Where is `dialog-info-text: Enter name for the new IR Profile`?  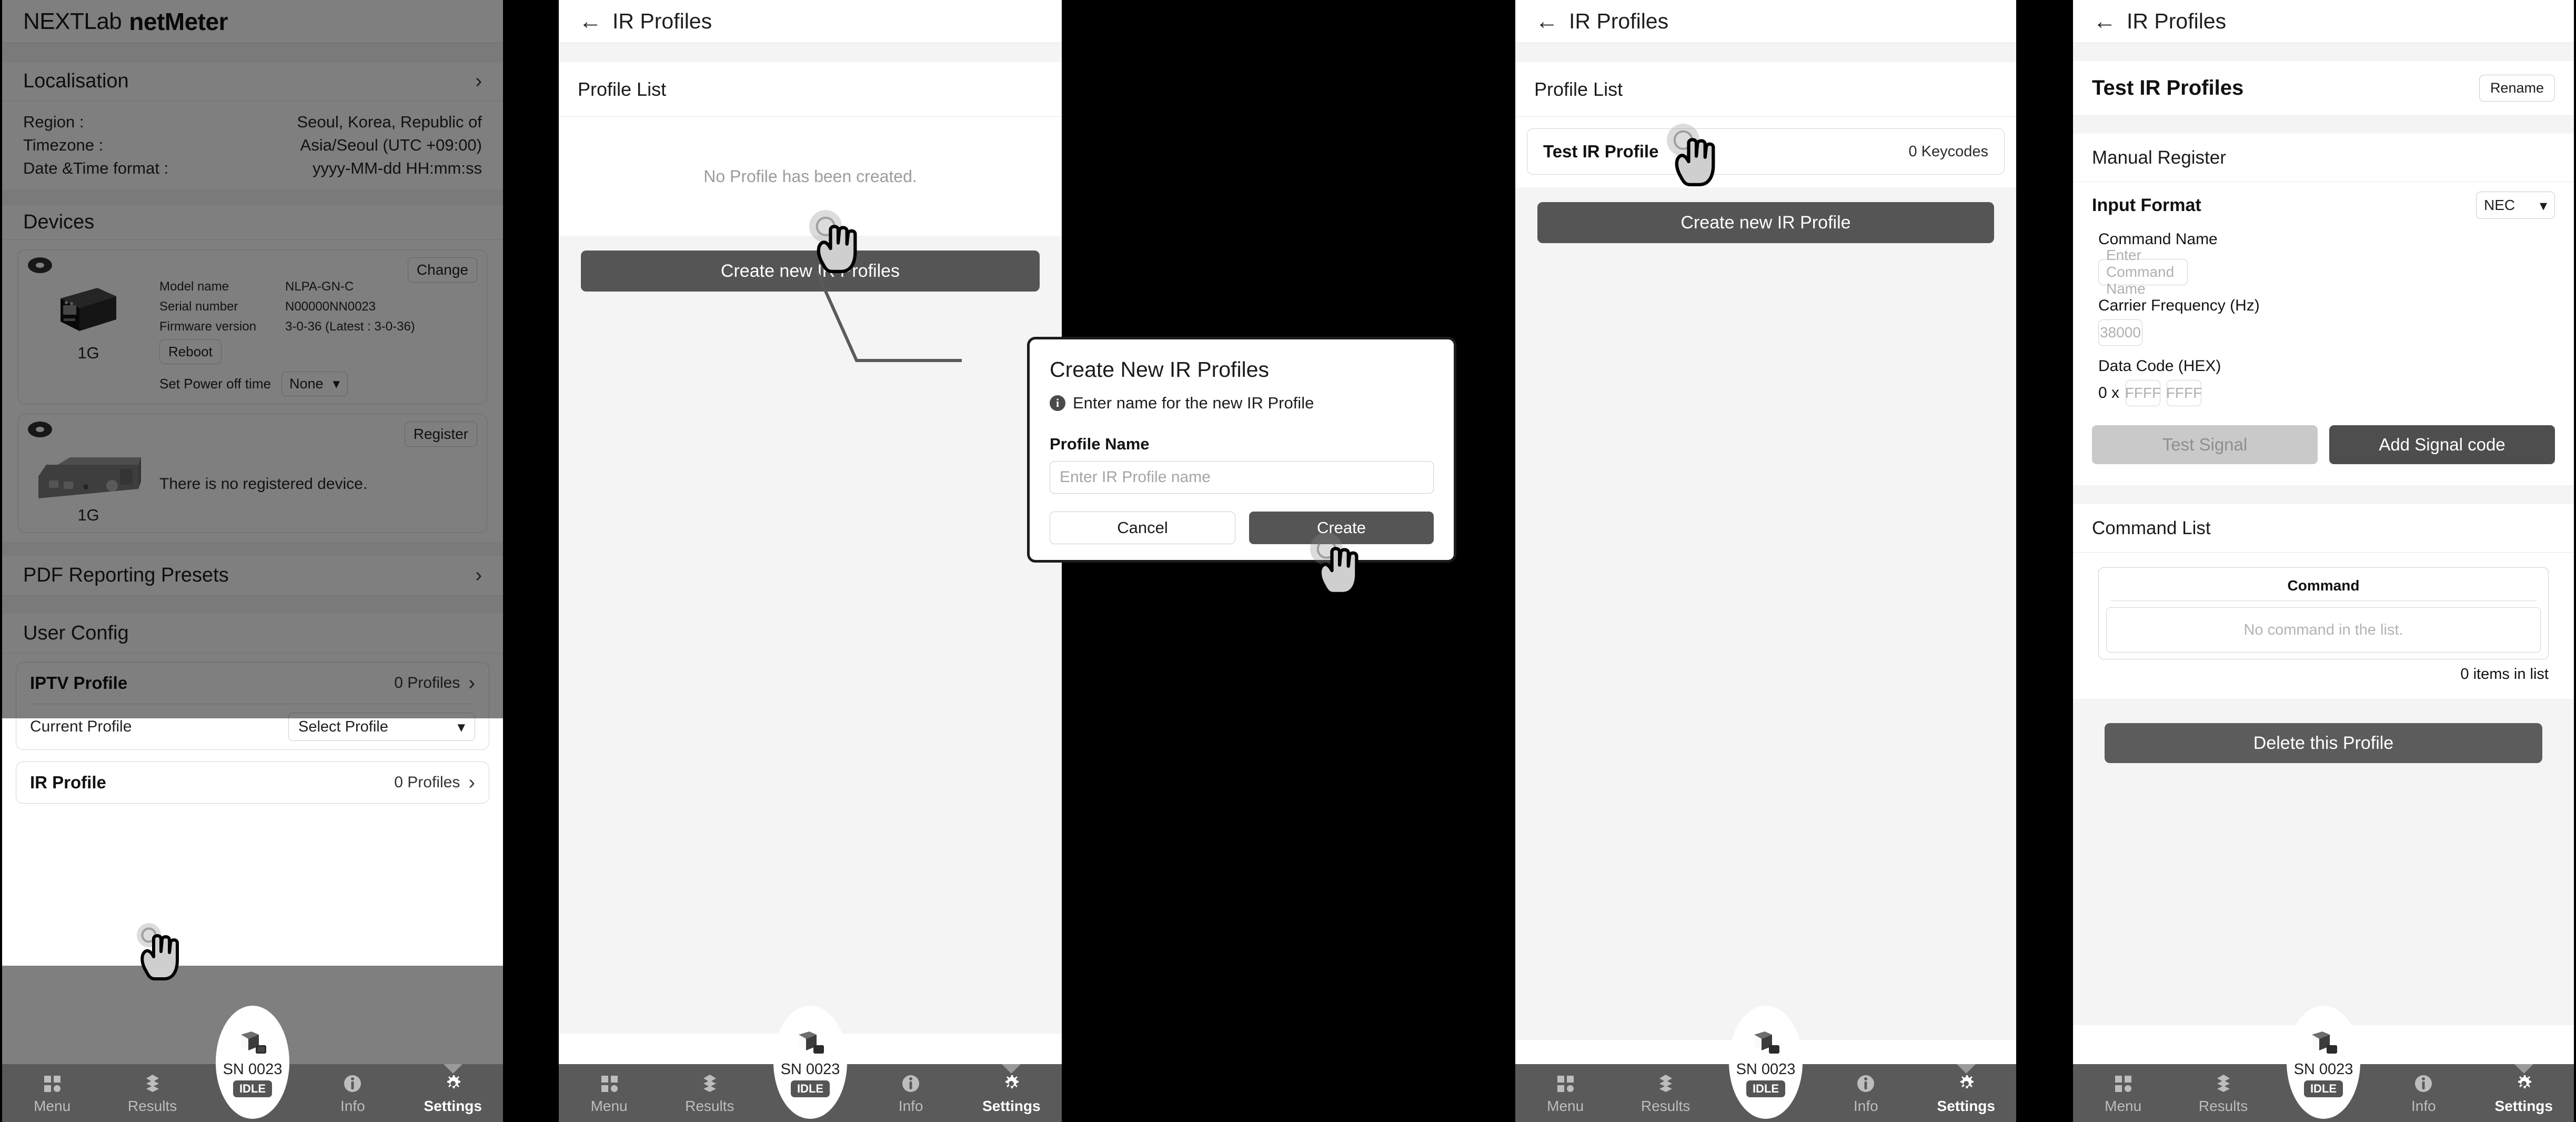
dialog-info-text: Enter name for the new IR Profile is located at coordinates (1193, 403).